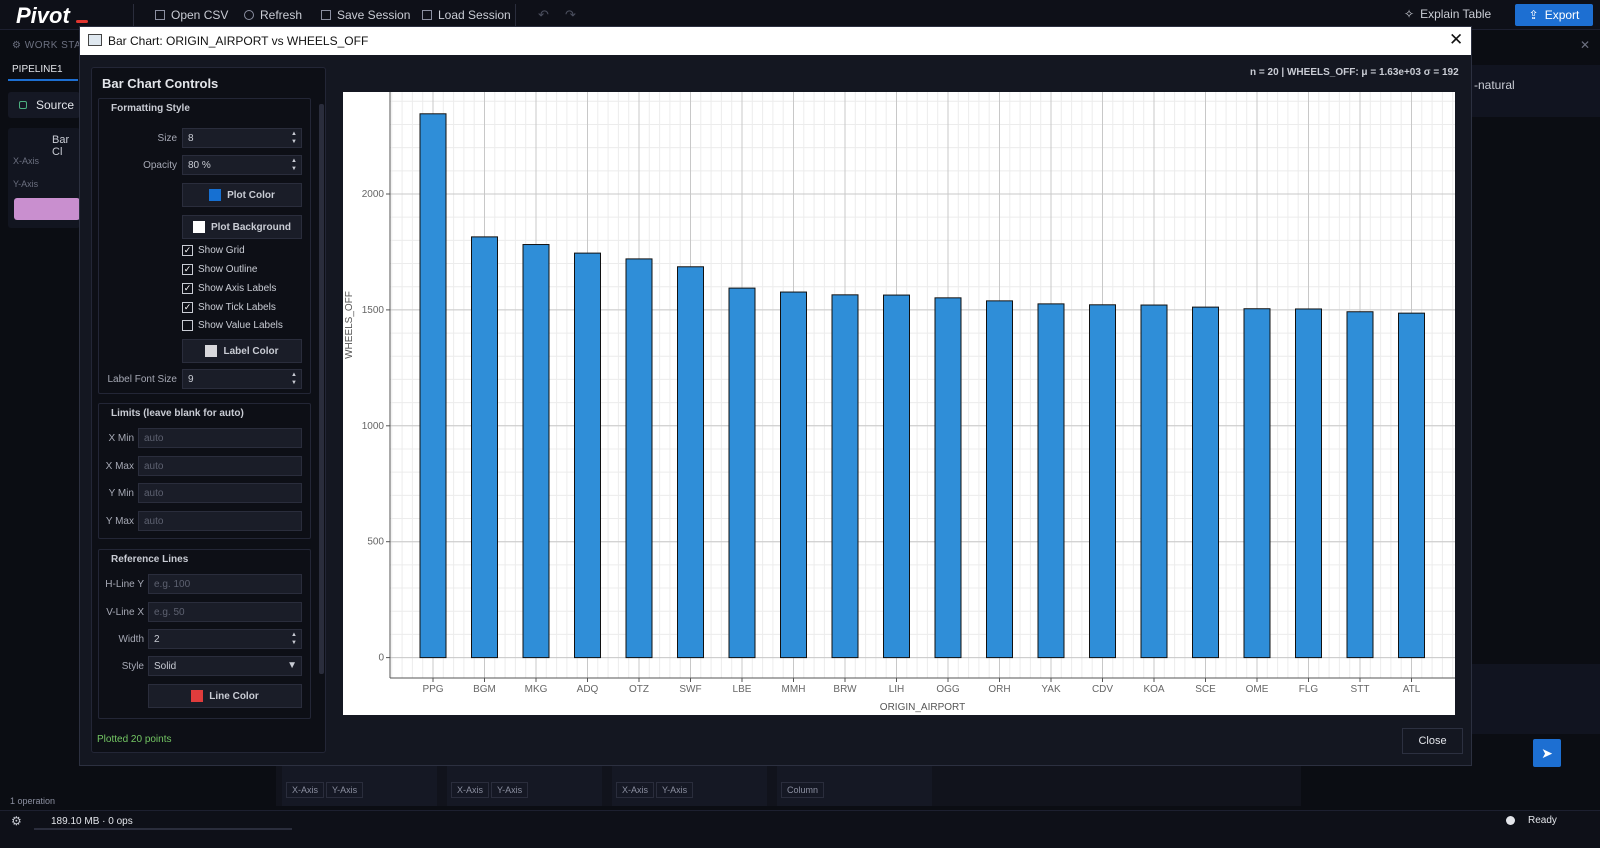 This screenshot has width=1600, height=848. I want to click on x-tick-label: ATL, so click(1412, 689).